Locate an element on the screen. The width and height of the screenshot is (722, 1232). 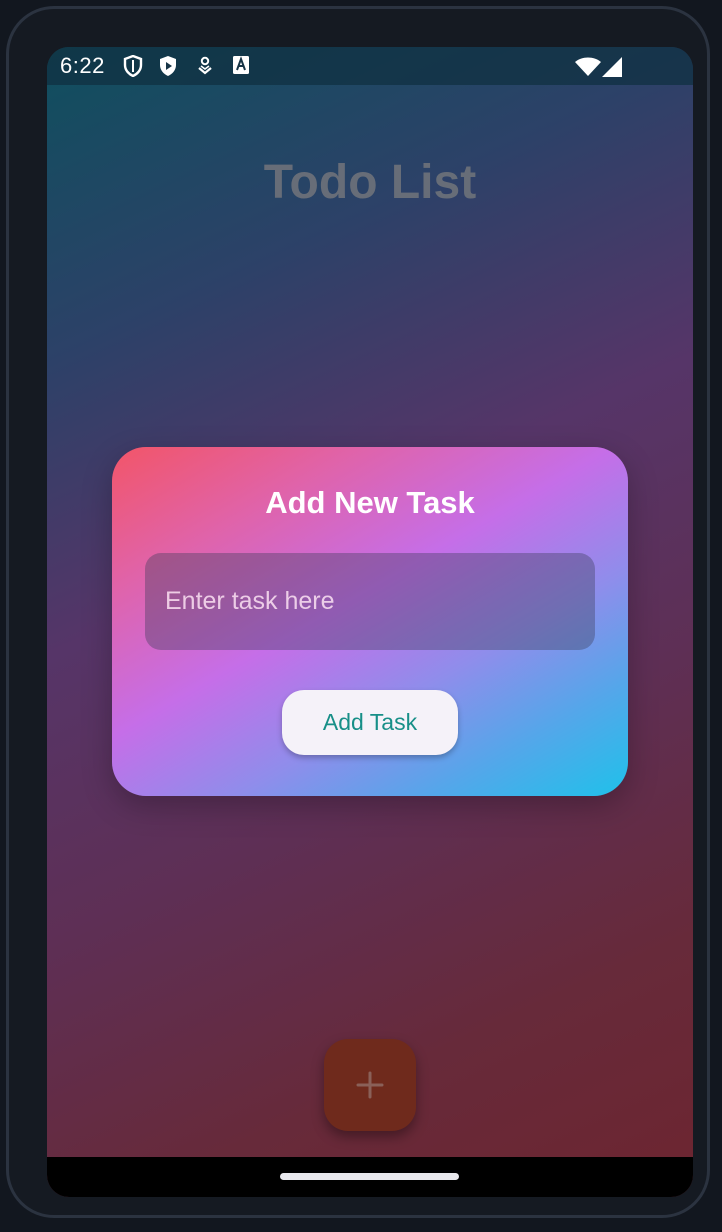
navigation-bar is located at coordinates (370, 1177).